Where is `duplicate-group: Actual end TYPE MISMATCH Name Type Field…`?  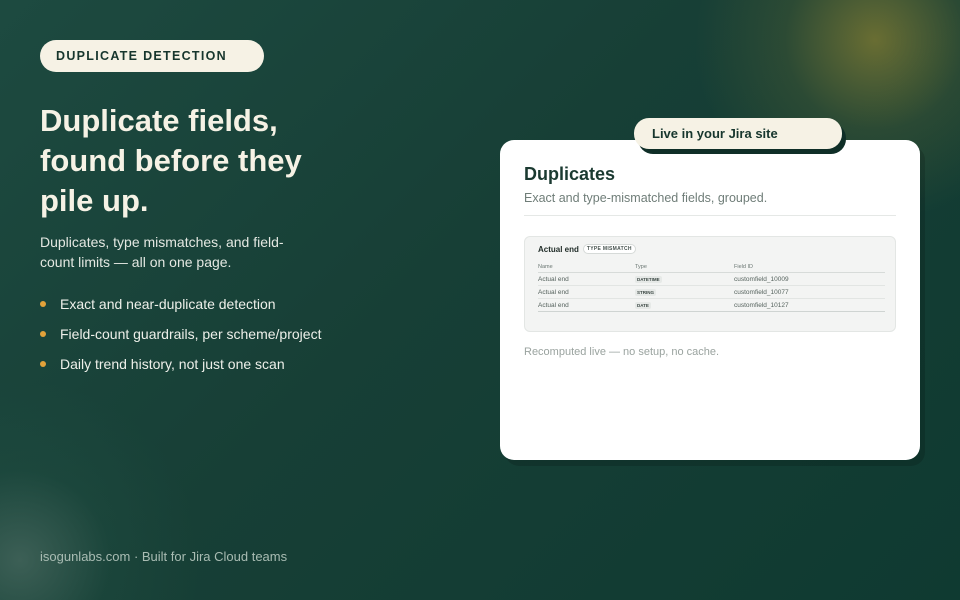 duplicate-group: Actual end TYPE MISMATCH Name Type Field… is located at coordinates (710, 284).